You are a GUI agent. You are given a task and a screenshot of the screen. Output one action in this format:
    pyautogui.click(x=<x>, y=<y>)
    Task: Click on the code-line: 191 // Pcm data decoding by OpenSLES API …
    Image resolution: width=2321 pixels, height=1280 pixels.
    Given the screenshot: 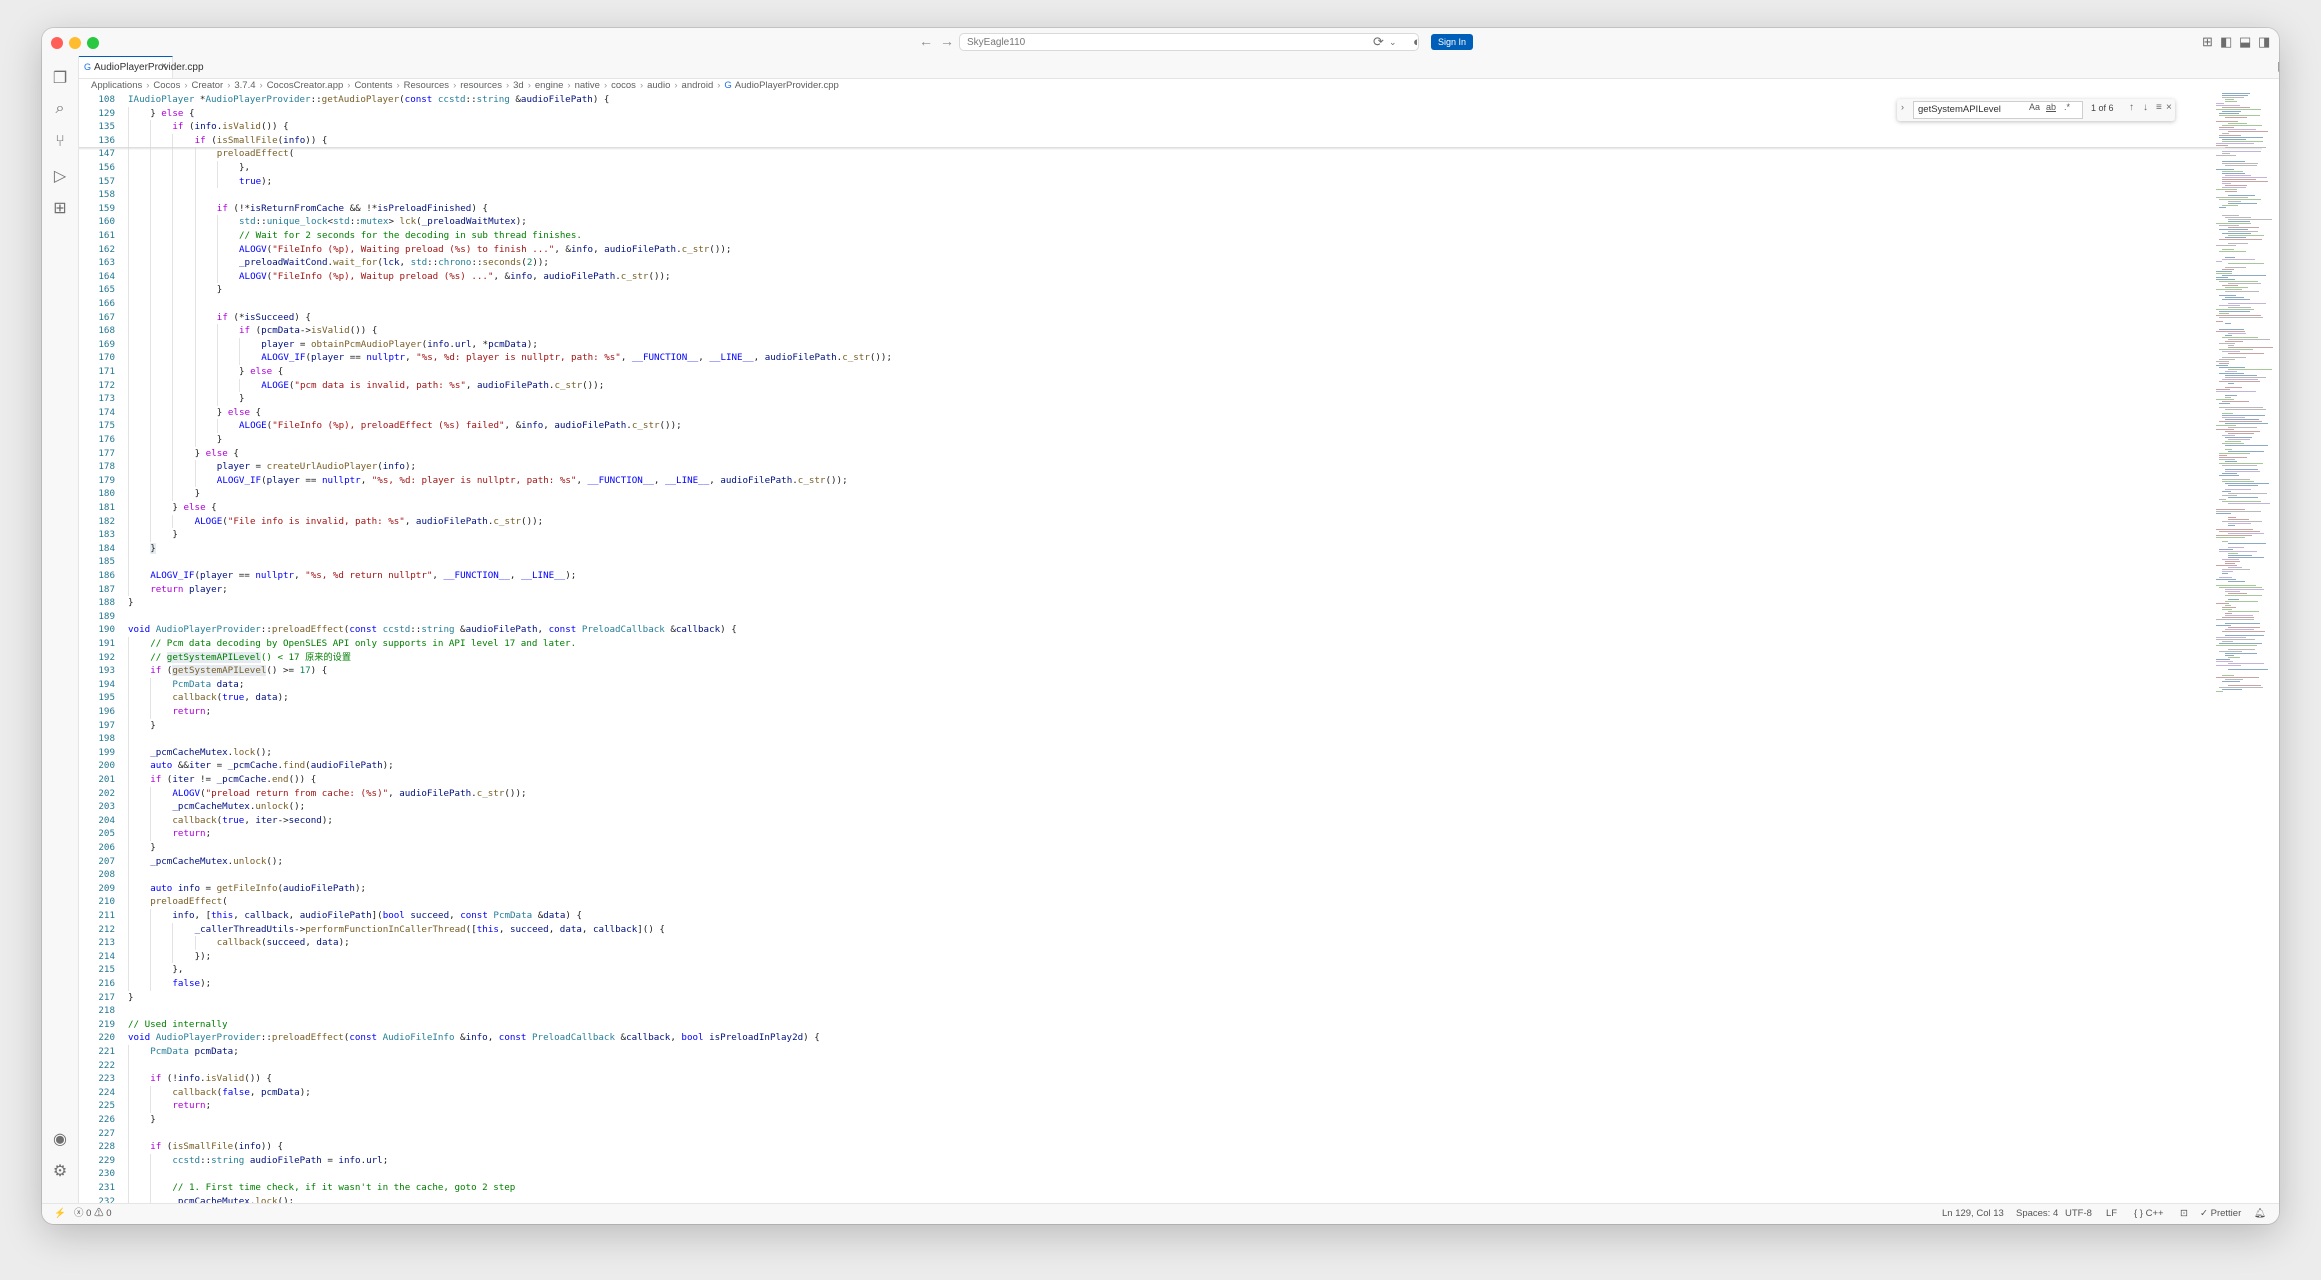 What is the action you would take?
    pyautogui.click(x=1144, y=644)
    